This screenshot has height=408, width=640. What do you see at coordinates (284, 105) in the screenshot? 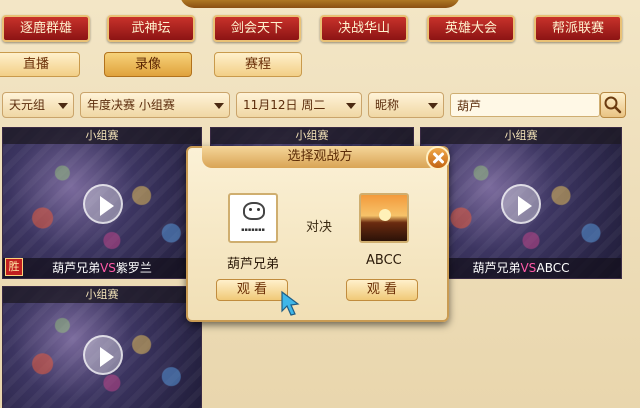
I see `date-dropdown-value: 11月12日 周二` at bounding box center [284, 105].